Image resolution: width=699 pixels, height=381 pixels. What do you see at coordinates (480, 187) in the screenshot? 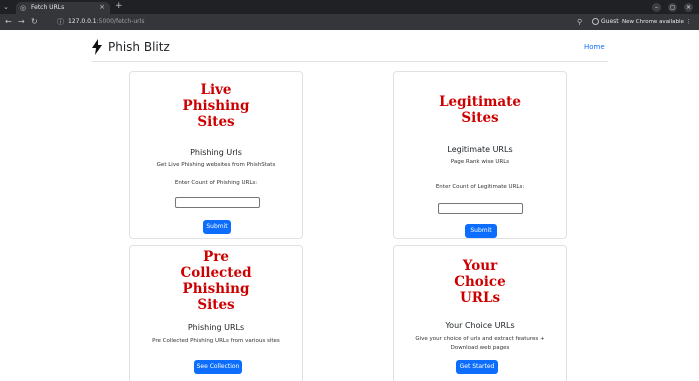
I see `legit-count-label: Enter Count of Legitimate URLs:` at bounding box center [480, 187].